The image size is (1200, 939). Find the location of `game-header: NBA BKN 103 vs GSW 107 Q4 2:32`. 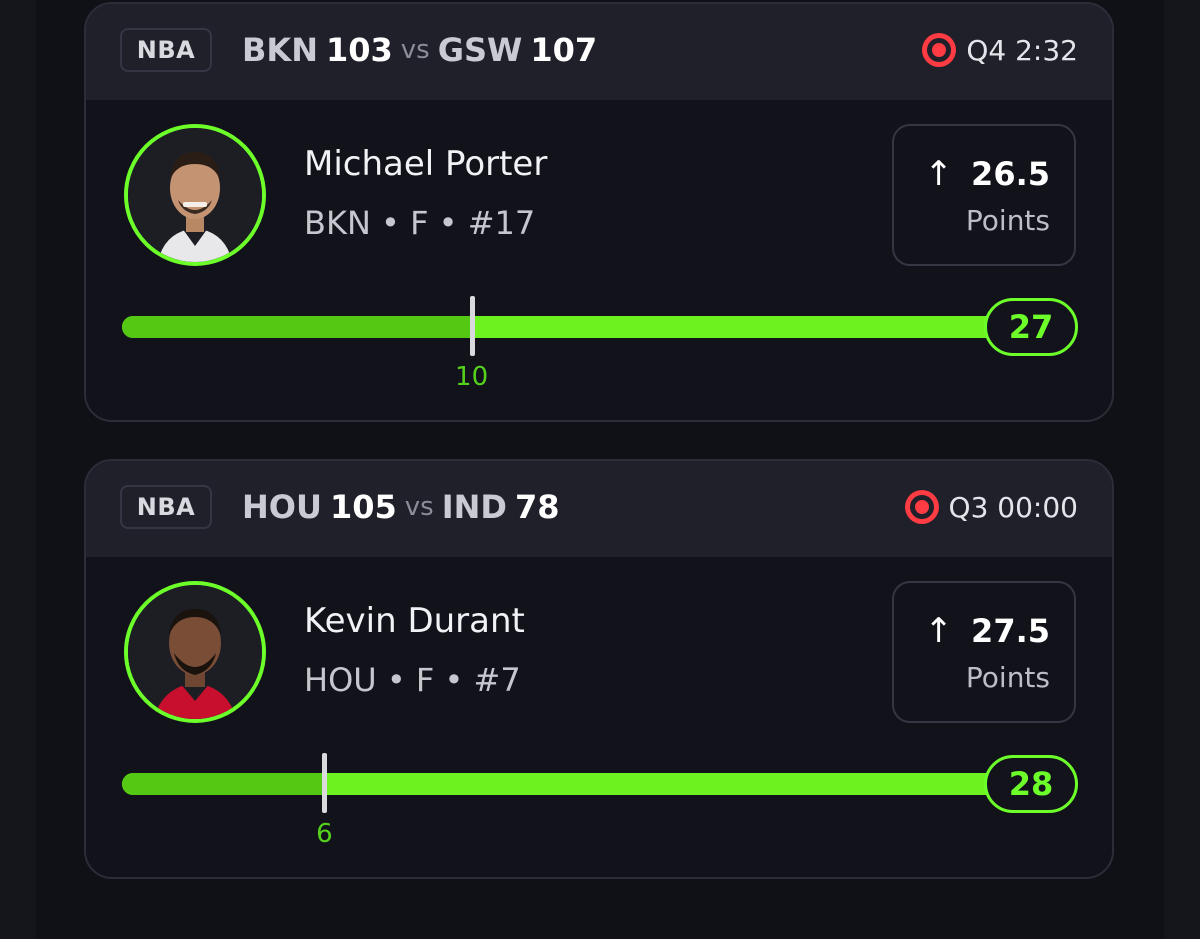

game-header: NBA BKN 103 vs GSW 107 Q4 2:32 is located at coordinates (599, 52).